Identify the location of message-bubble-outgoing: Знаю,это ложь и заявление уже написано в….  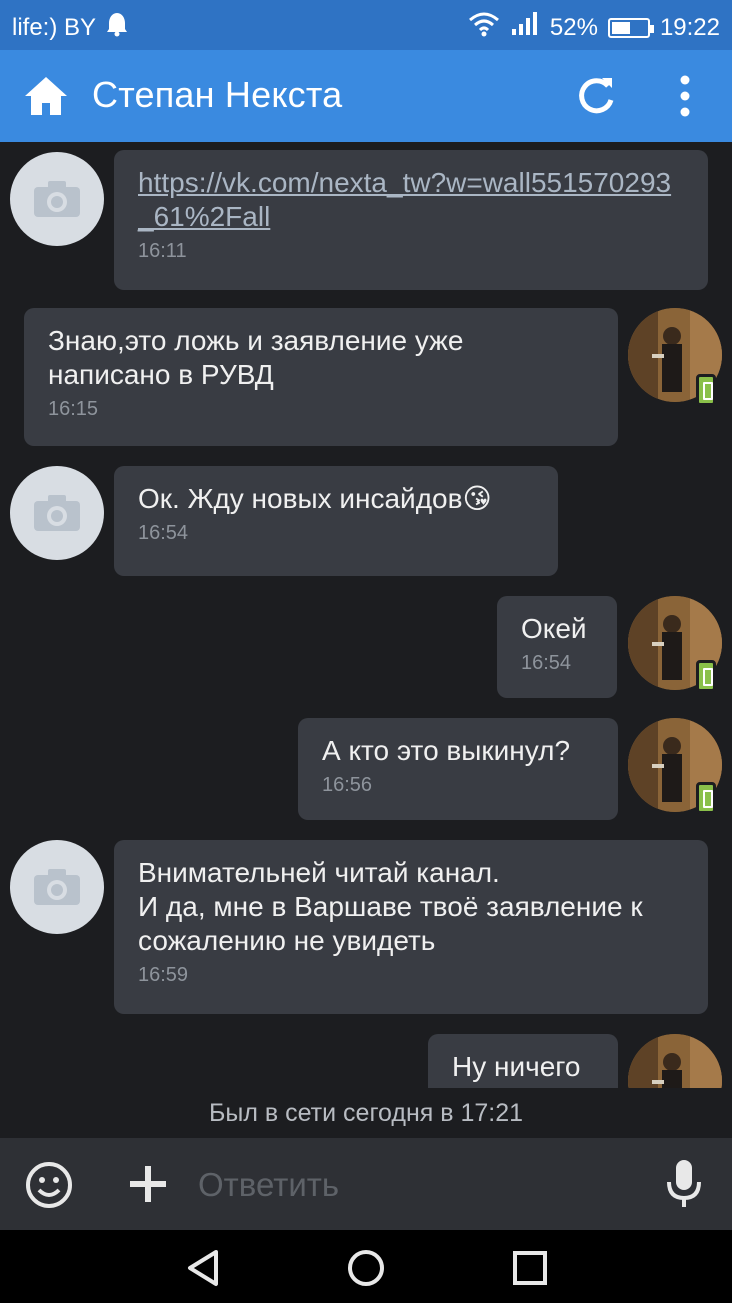
(321, 377).